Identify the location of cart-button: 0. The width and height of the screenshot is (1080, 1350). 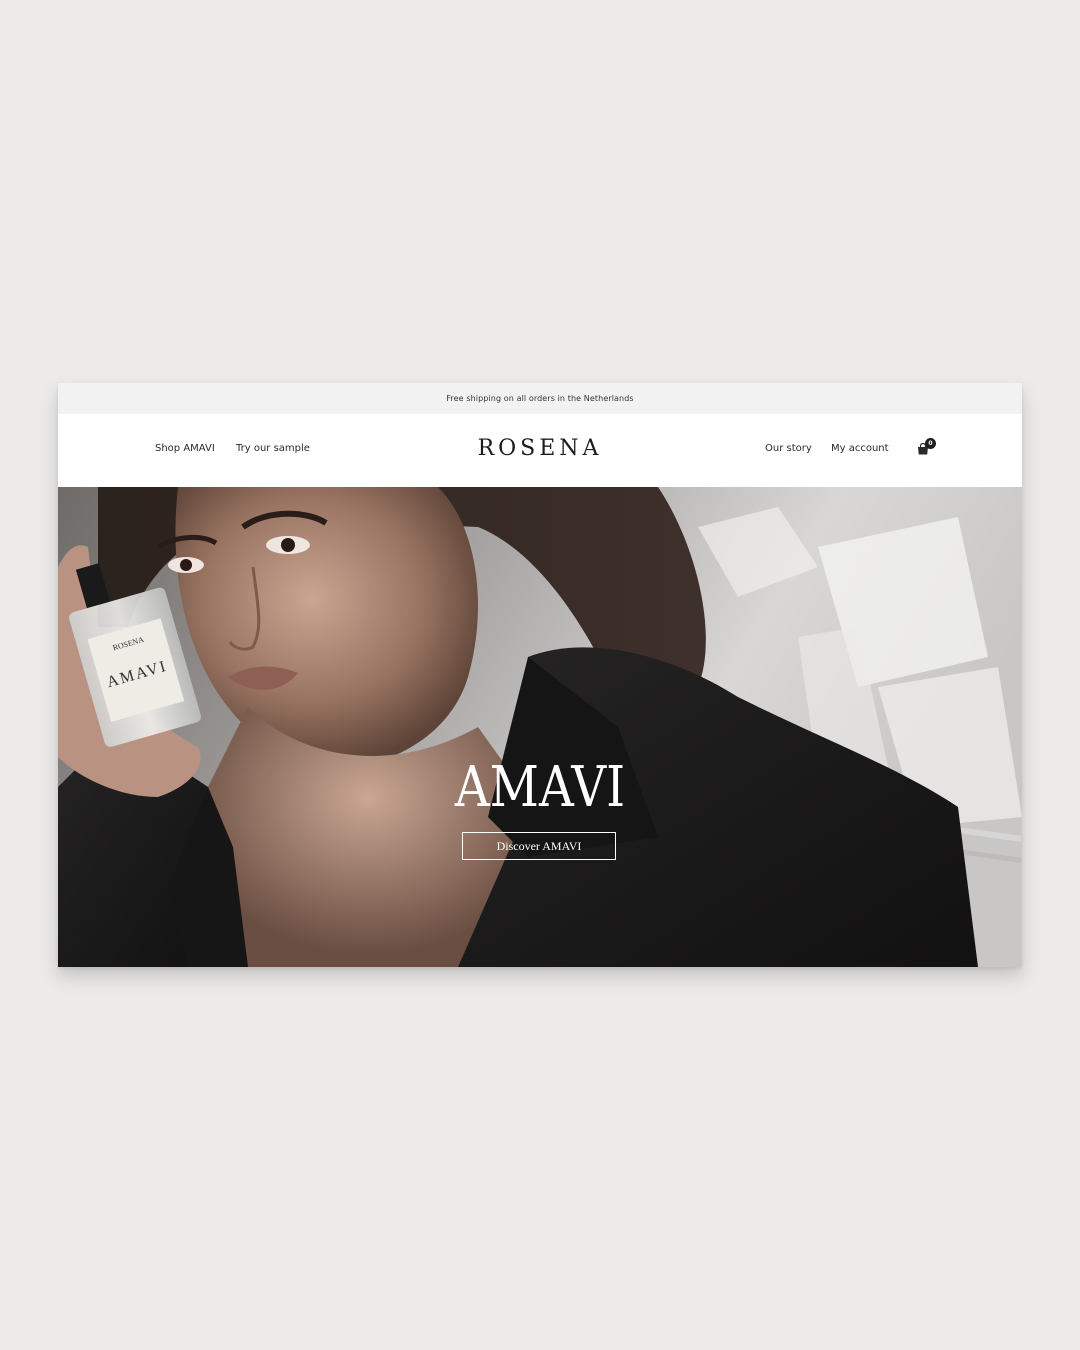
(927, 450).